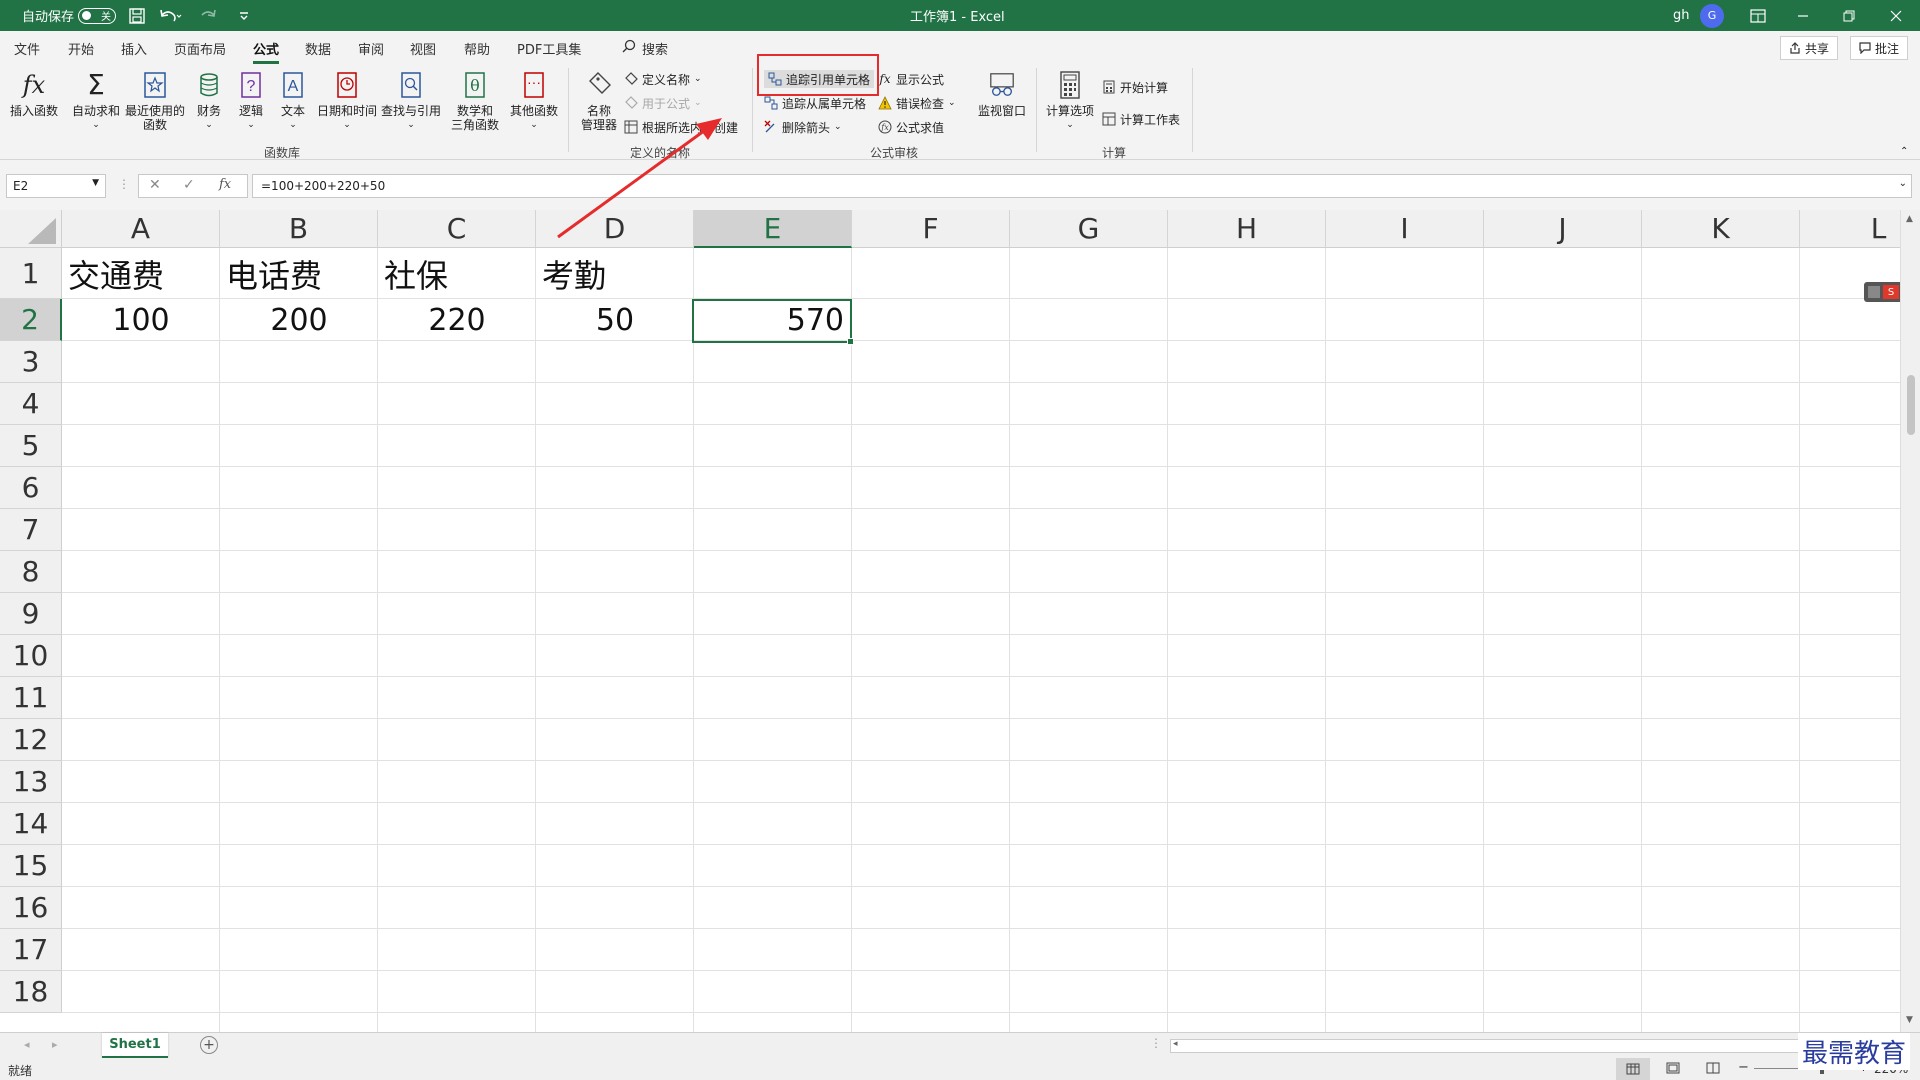 The width and height of the screenshot is (1920, 1080). I want to click on autosave-toggle: 关, so click(97, 15).